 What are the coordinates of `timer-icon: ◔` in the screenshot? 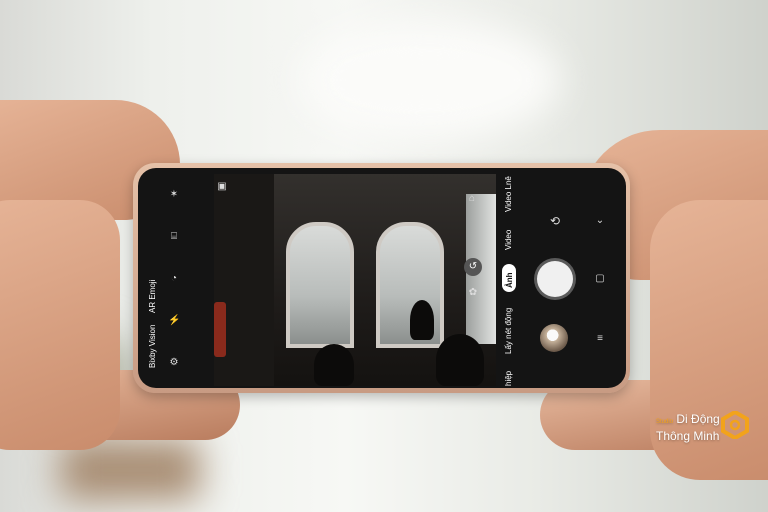 It's located at (174, 279).